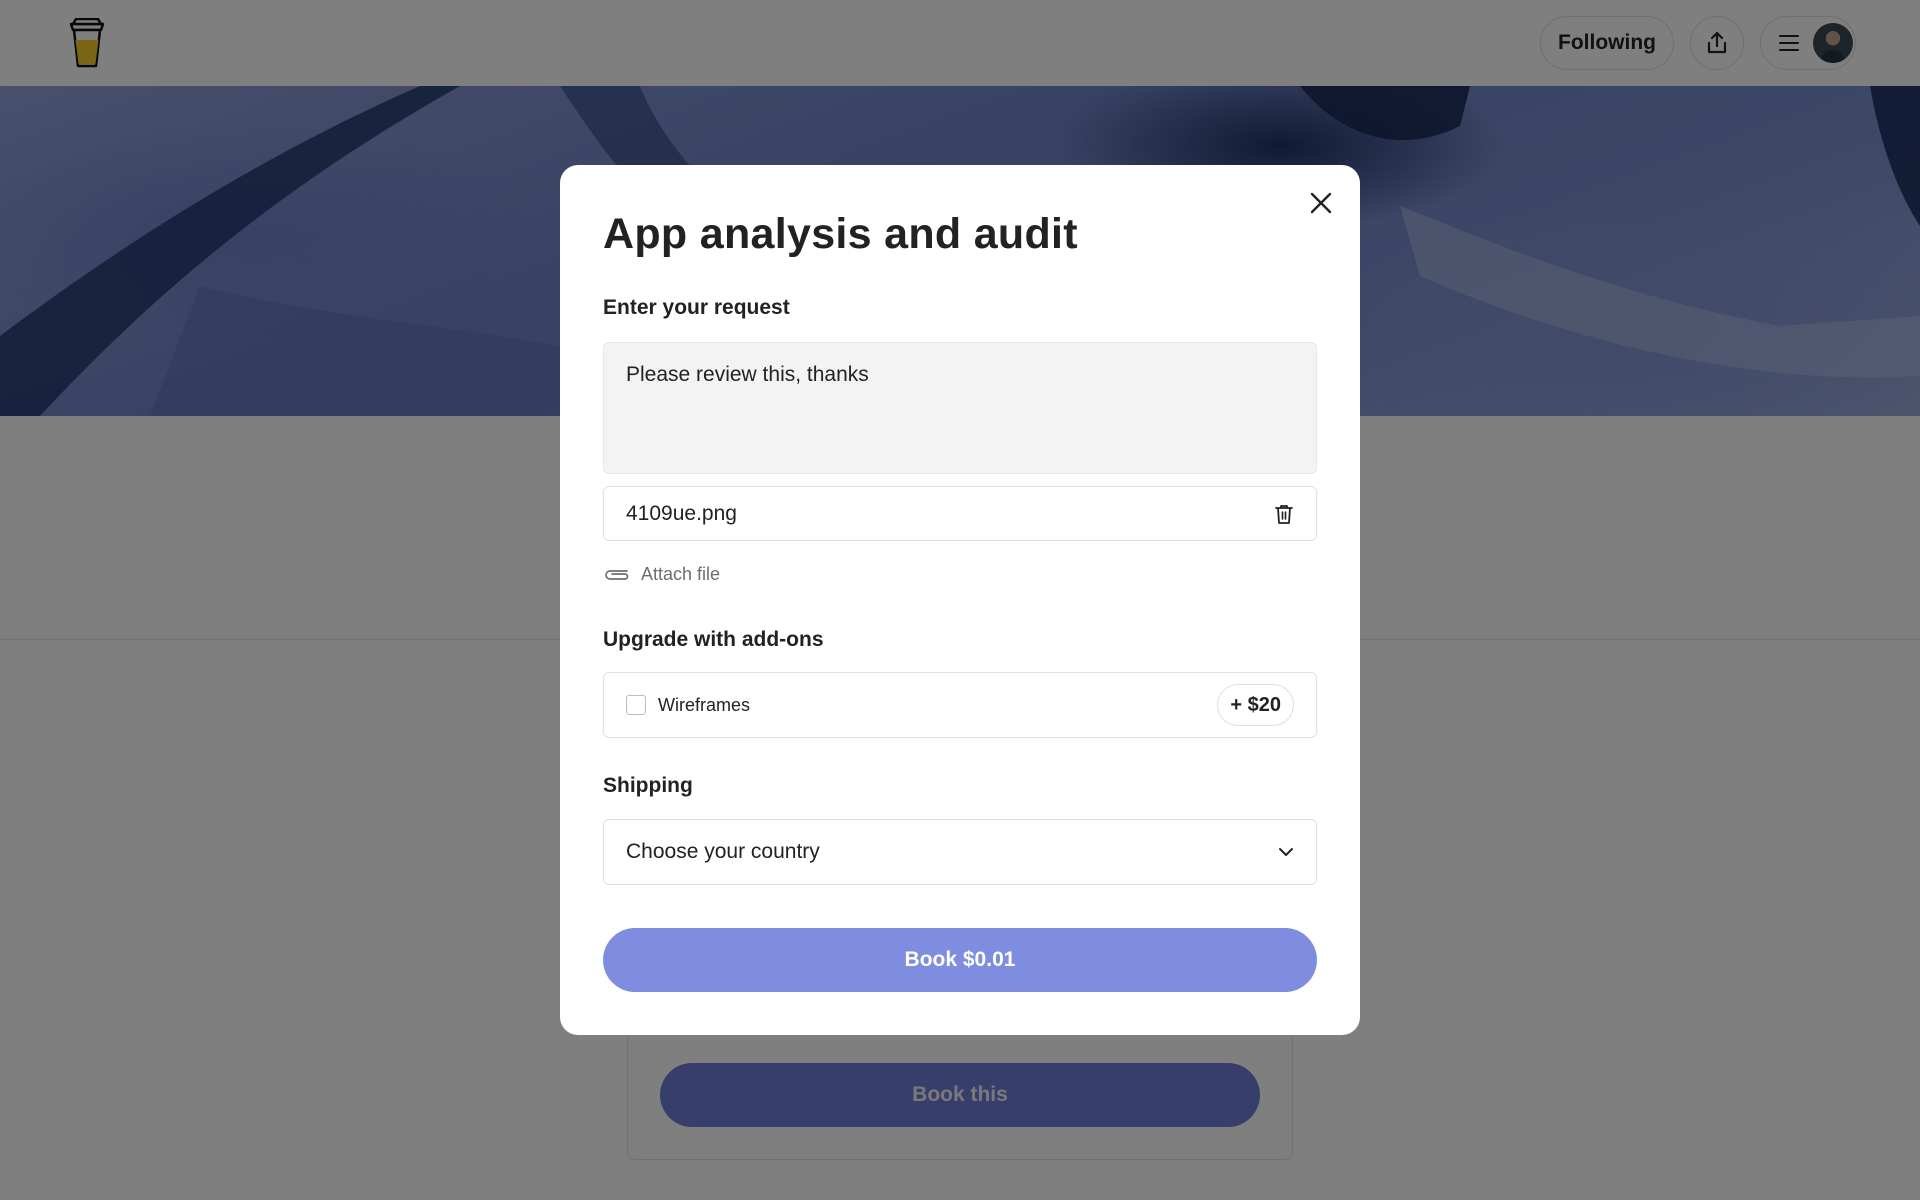 This screenshot has height=1200, width=1920. What do you see at coordinates (960, 408) in the screenshot?
I see `request-textarea: Please review this, thanks` at bounding box center [960, 408].